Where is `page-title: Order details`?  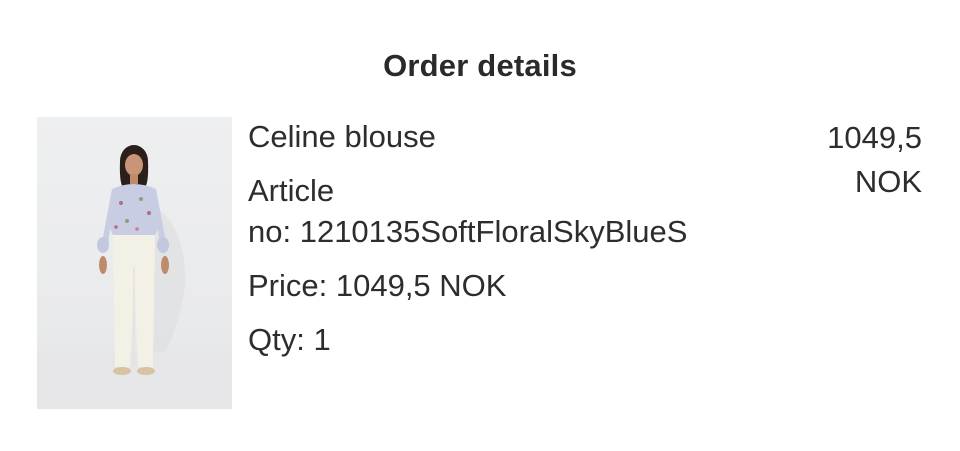 page-title: Order details is located at coordinates (480, 65).